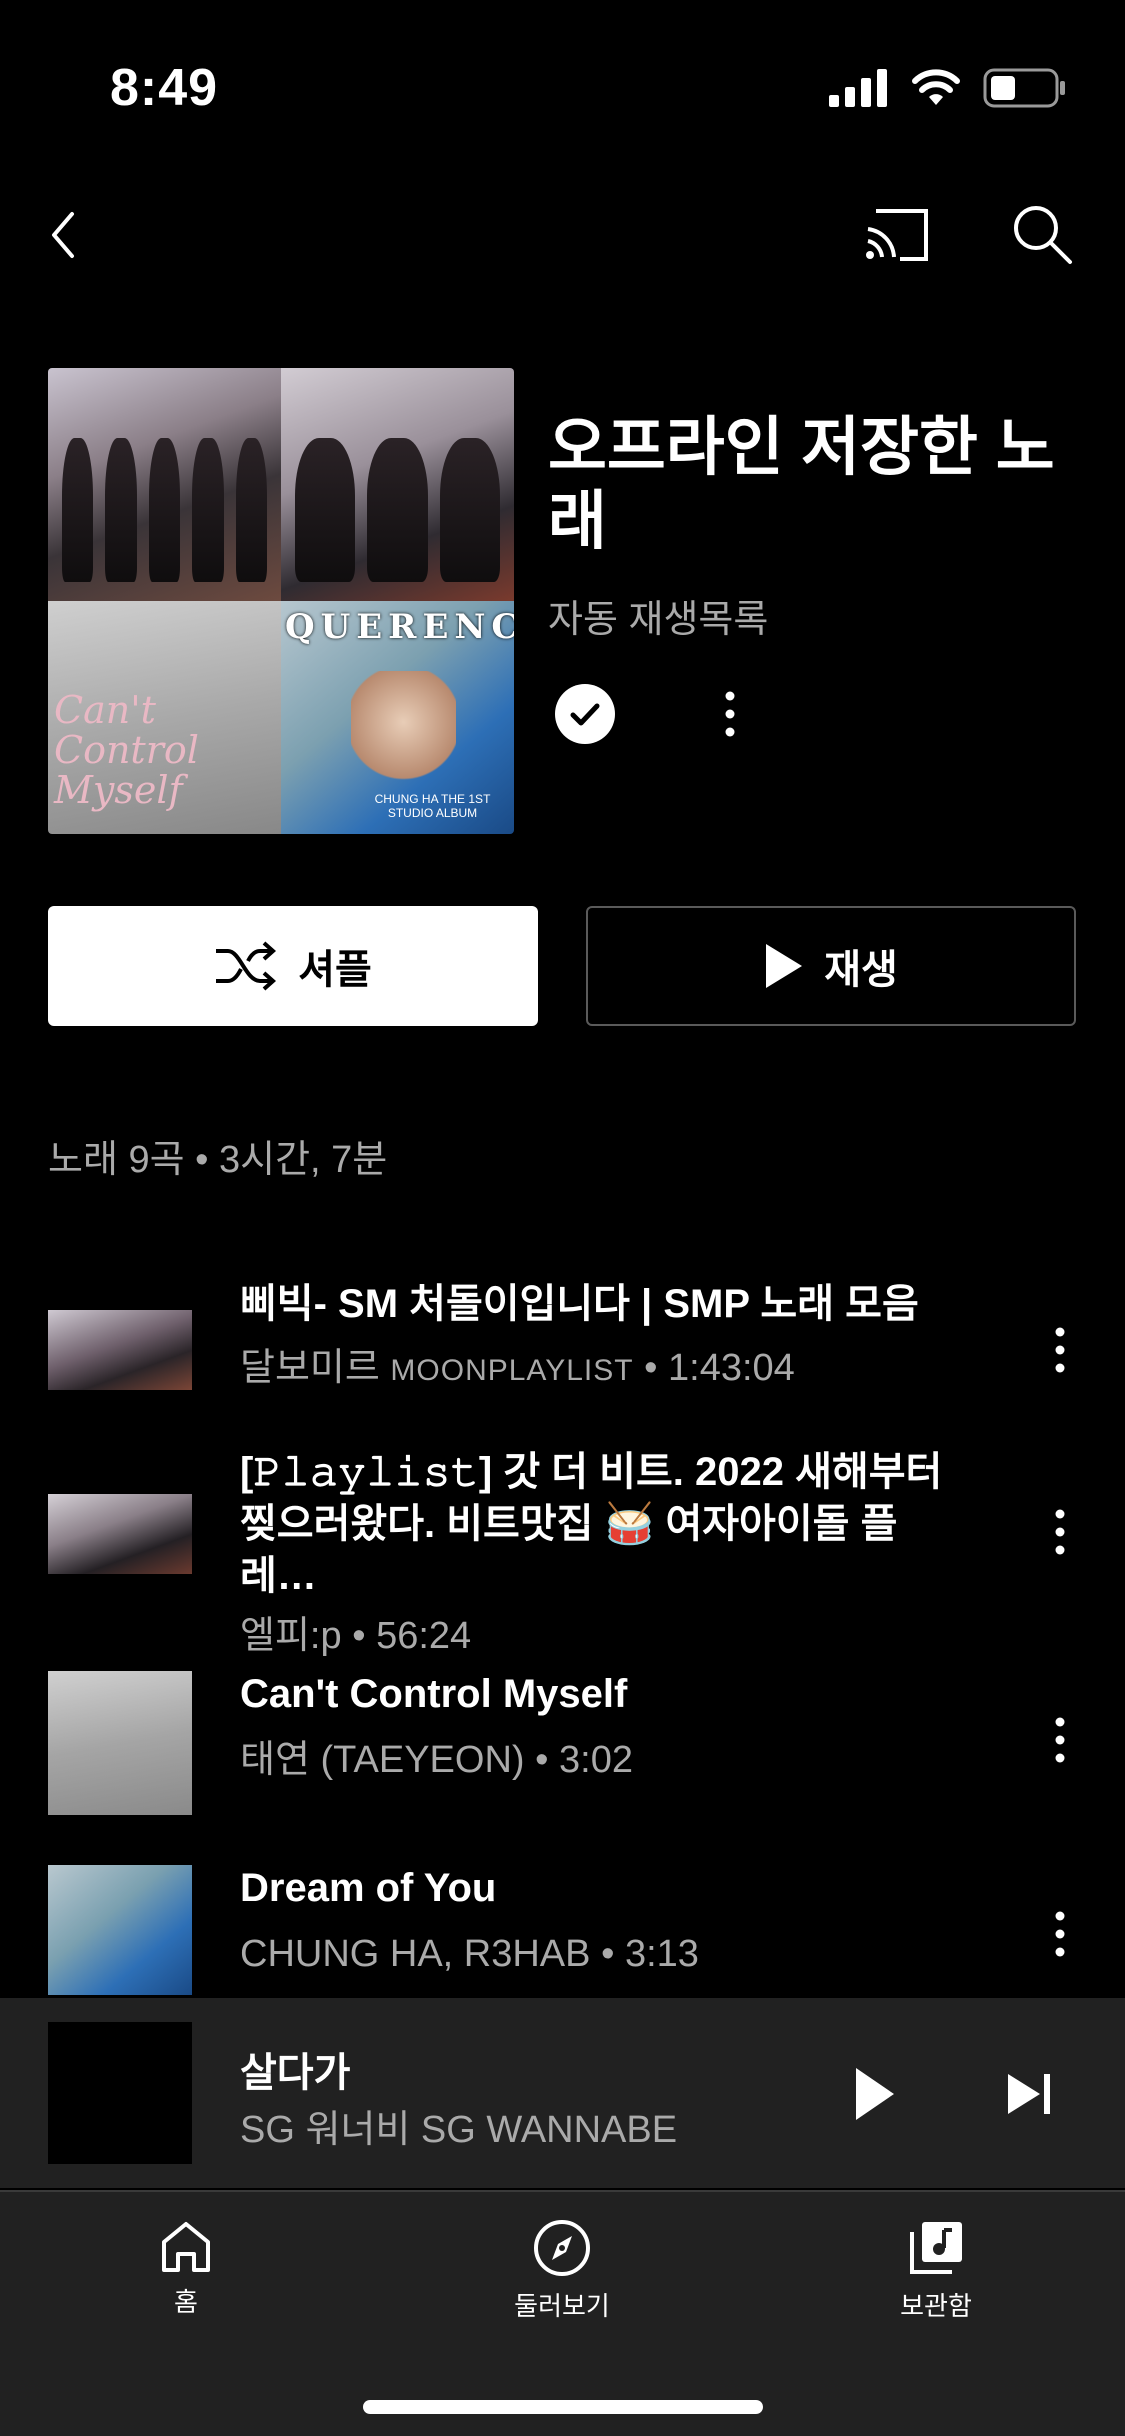 This screenshot has height=2436, width=1125. Describe the element at coordinates (335, 970) in the screenshot. I see `shuffle-label: 셔플` at that location.